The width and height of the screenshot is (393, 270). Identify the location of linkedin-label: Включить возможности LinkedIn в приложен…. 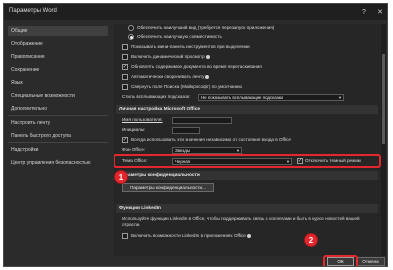
(191, 236).